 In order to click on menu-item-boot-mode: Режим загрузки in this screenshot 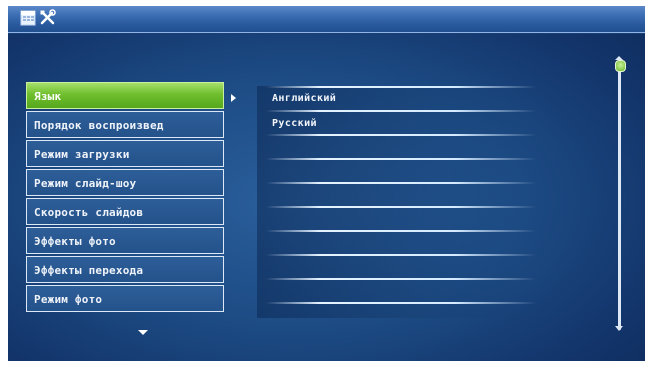, I will do `click(125, 153)`.